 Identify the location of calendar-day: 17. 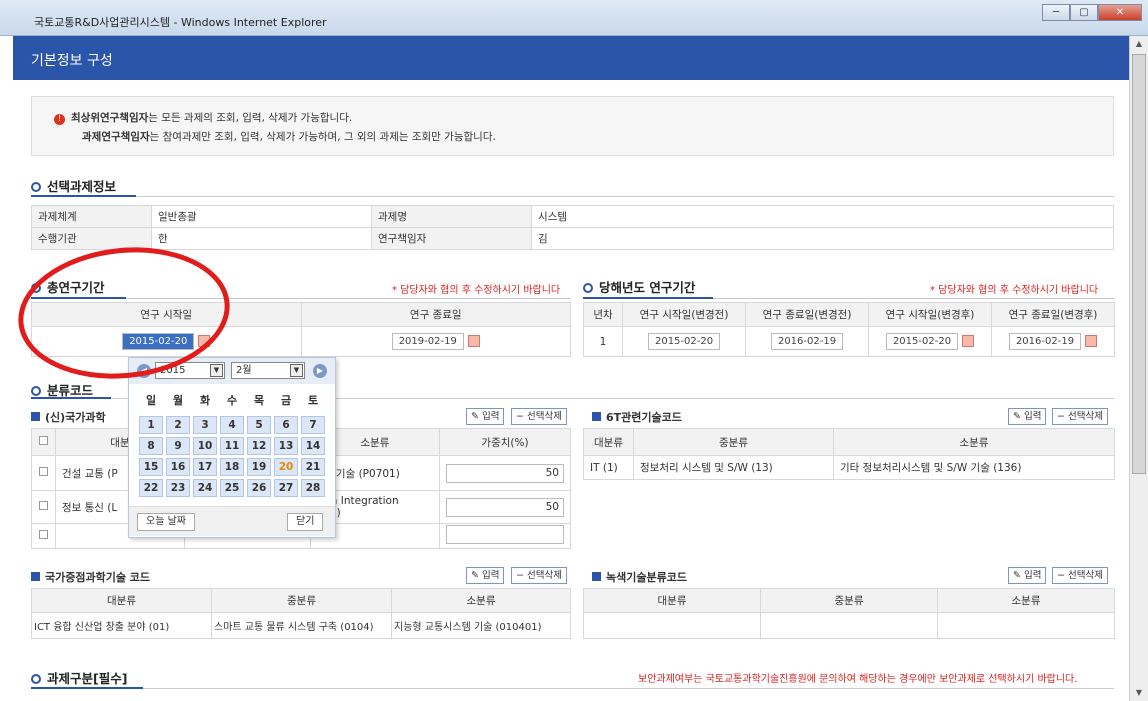
(205, 467).